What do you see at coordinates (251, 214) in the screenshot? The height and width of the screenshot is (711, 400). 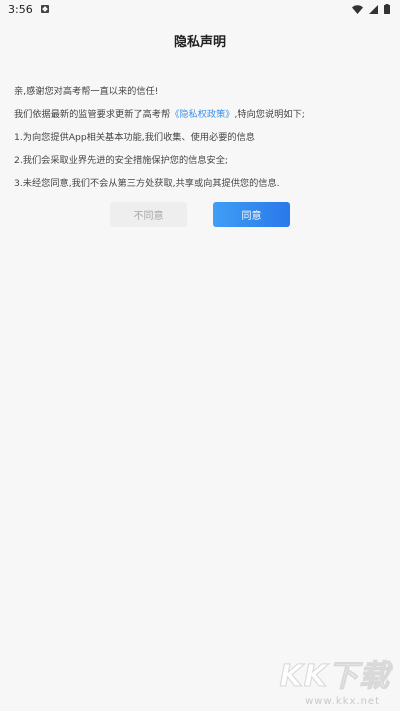 I see `agree-button: 同意` at bounding box center [251, 214].